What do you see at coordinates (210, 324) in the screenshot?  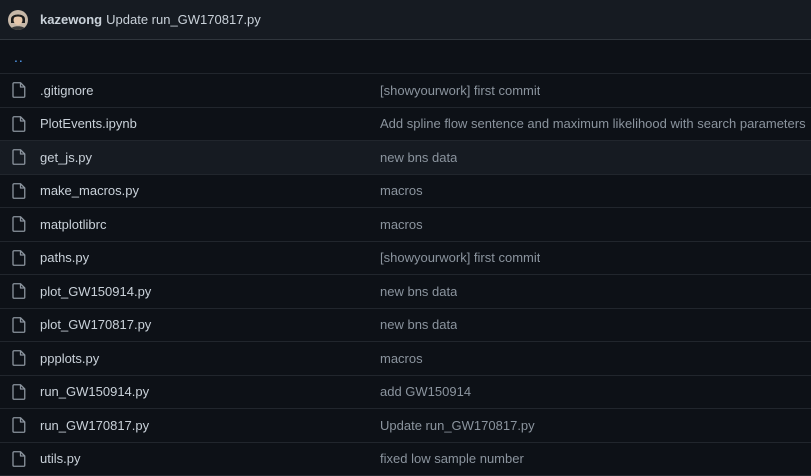 I see `file-name-link: plot_GW170817.py` at bounding box center [210, 324].